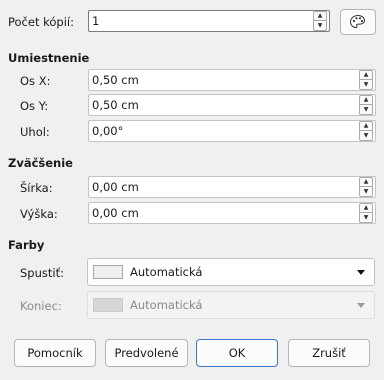  I want to click on height-spinner: ▲ ▼, so click(366, 213).